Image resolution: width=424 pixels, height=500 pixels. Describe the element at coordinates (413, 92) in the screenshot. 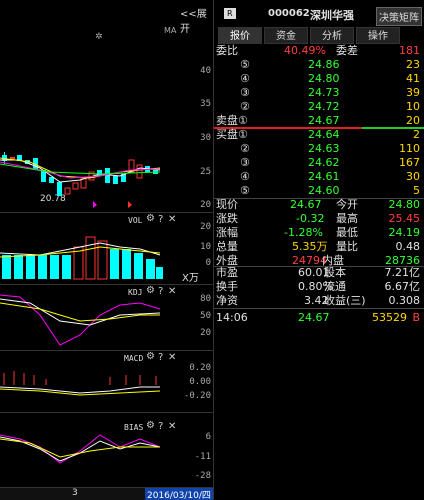

I see `sell-level-qty: 39` at that location.